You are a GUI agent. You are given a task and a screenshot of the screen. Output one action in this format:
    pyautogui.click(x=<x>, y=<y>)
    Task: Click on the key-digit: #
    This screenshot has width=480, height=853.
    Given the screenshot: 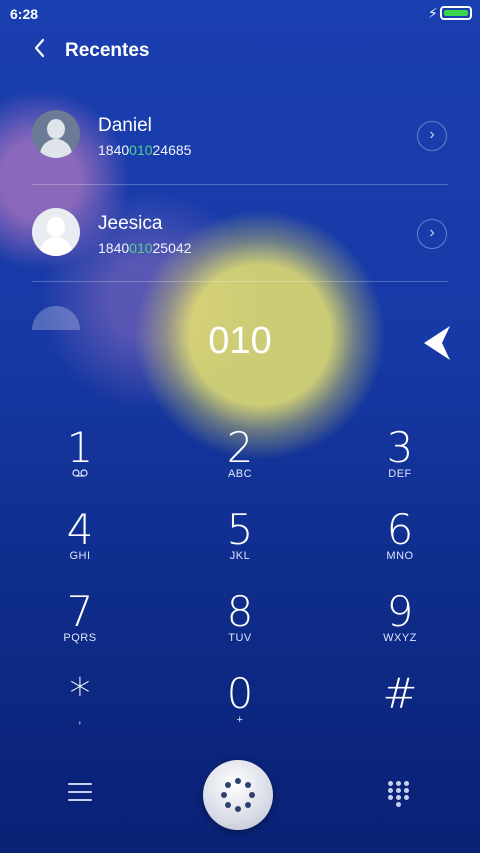 What is the action you would take?
    pyautogui.click(x=400, y=693)
    